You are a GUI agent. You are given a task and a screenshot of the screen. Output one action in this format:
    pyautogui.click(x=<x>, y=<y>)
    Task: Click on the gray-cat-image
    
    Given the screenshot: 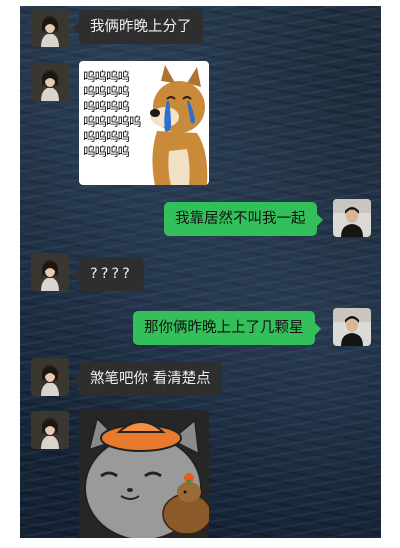 What is the action you would take?
    pyautogui.click(x=144, y=474)
    